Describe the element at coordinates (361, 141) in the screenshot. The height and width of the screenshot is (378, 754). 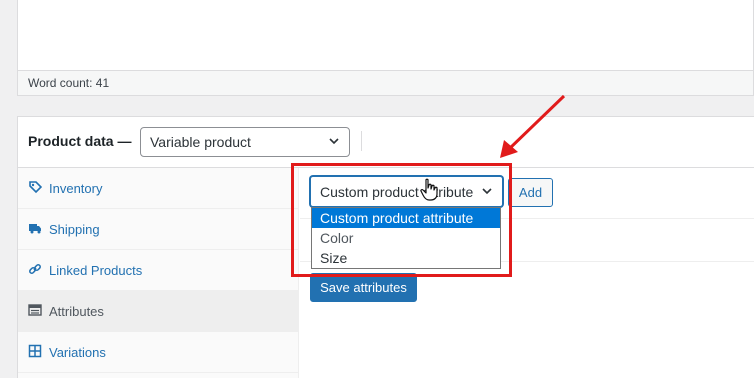
I see `header-divider` at that location.